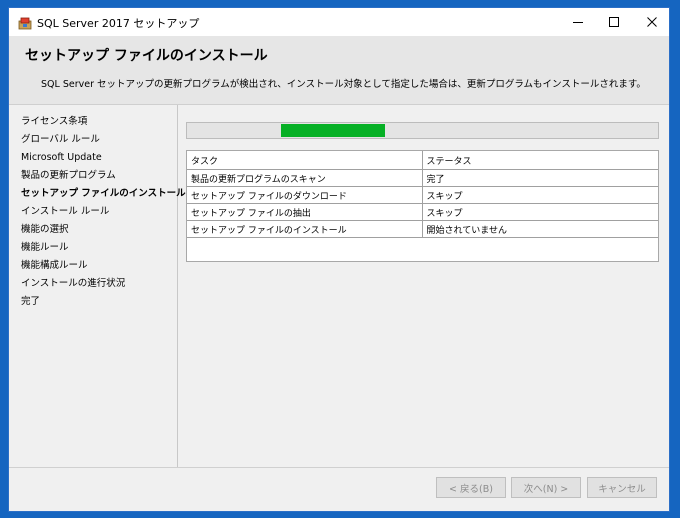 The image size is (680, 518). Describe the element at coordinates (54, 121) in the screenshot. I see `step-item: ライセンス条項` at that location.